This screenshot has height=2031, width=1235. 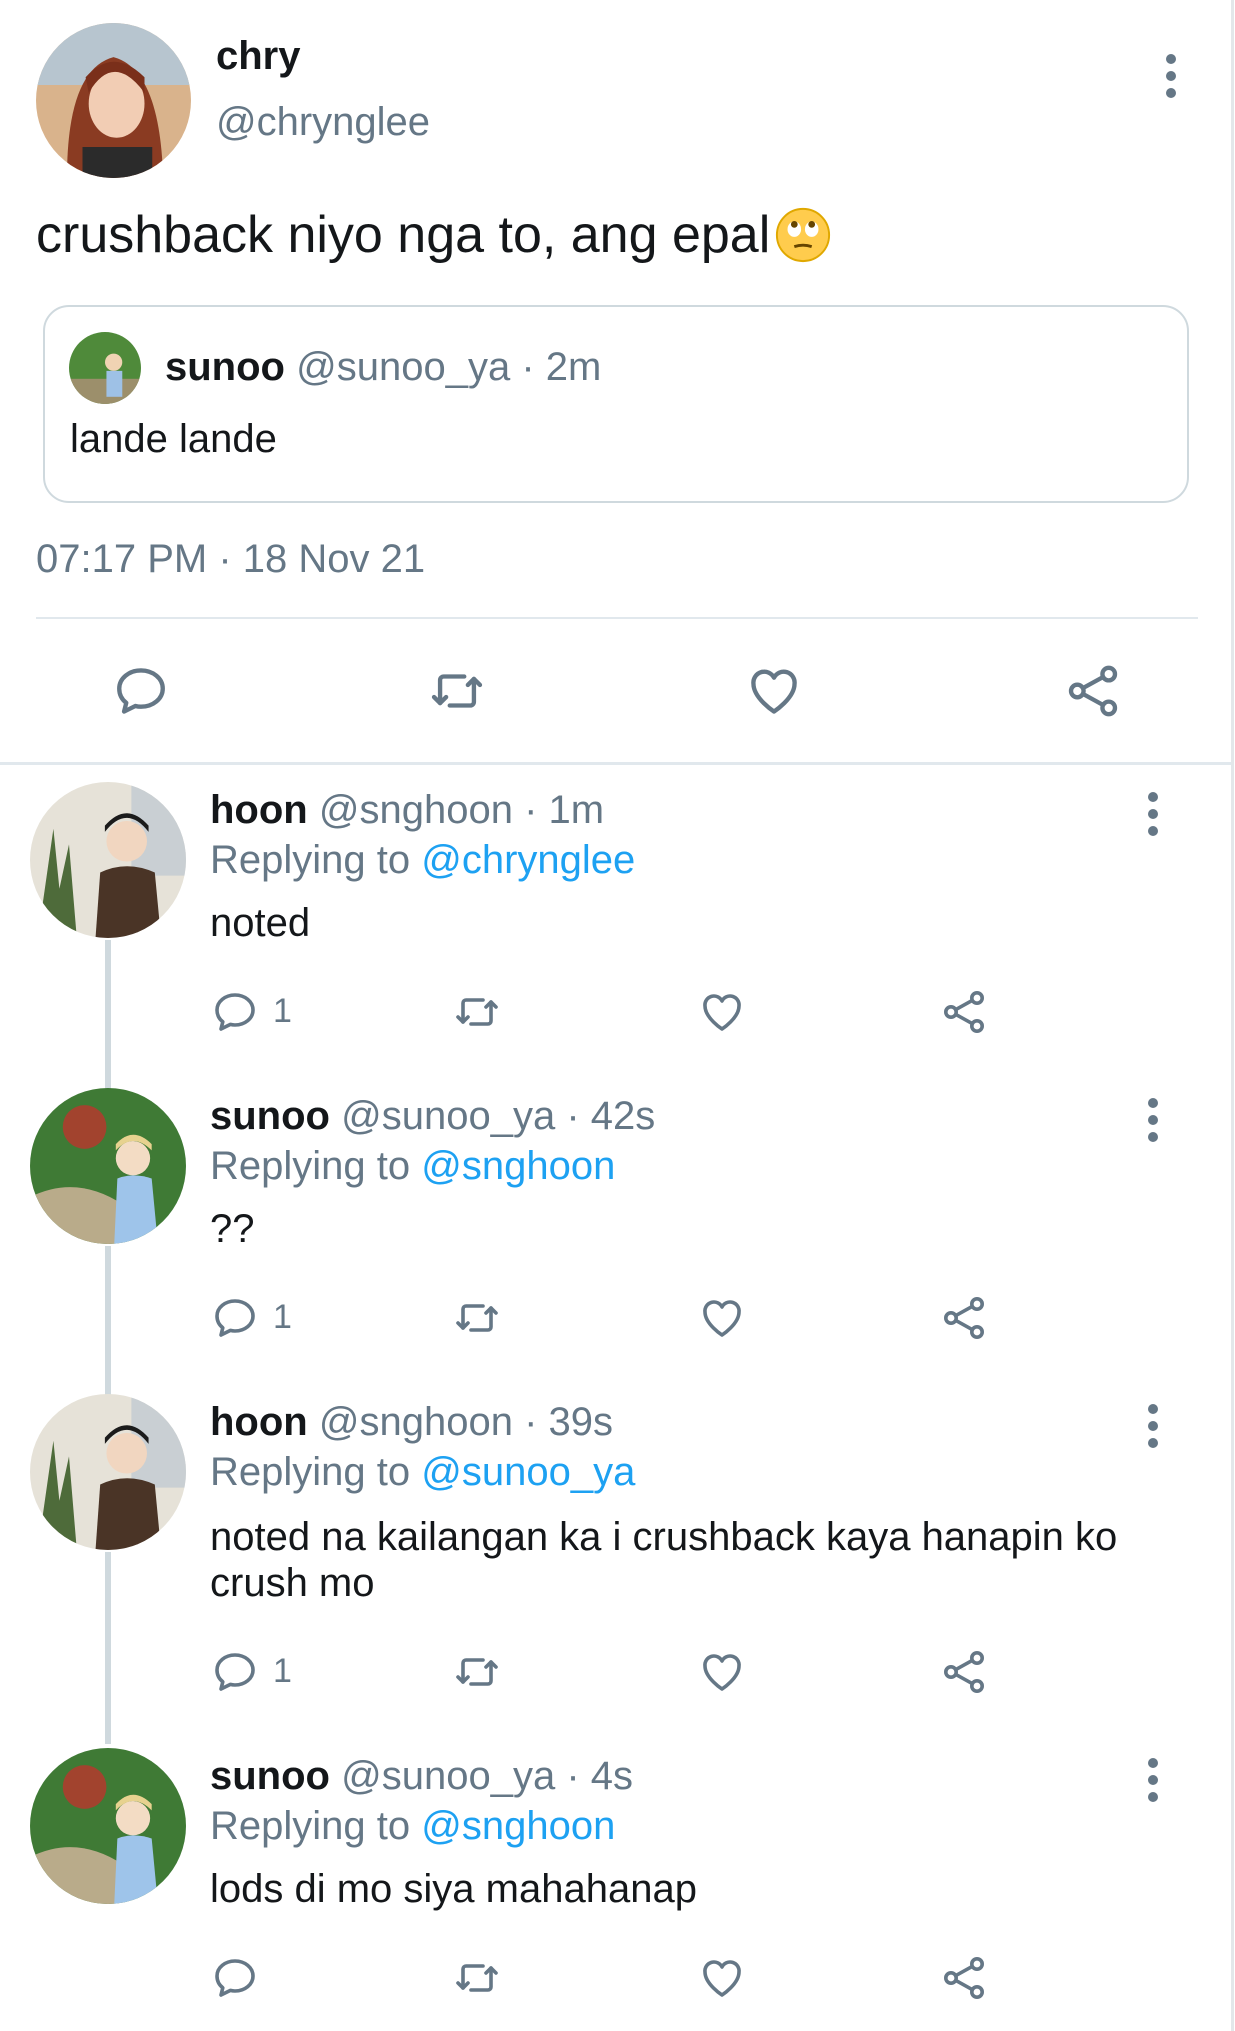 I want to click on author-avatar, so click(x=113, y=100).